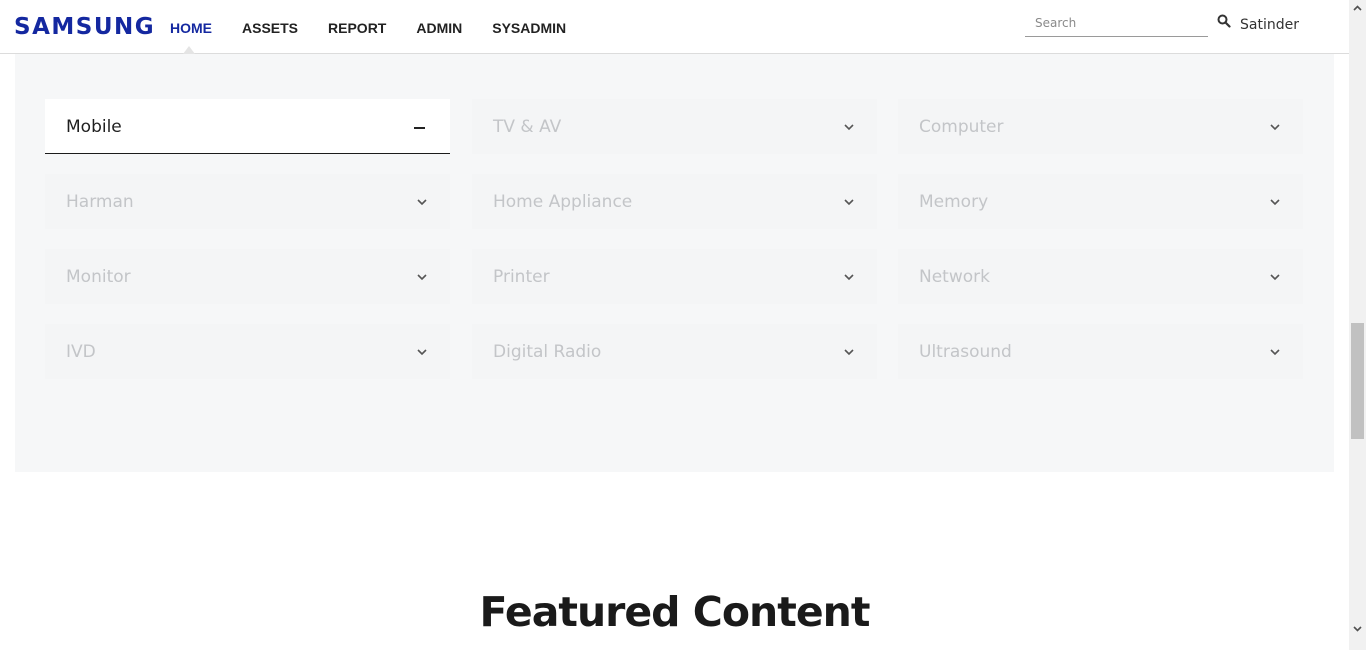  I want to click on page-scrollbar, so click(1357, 325).